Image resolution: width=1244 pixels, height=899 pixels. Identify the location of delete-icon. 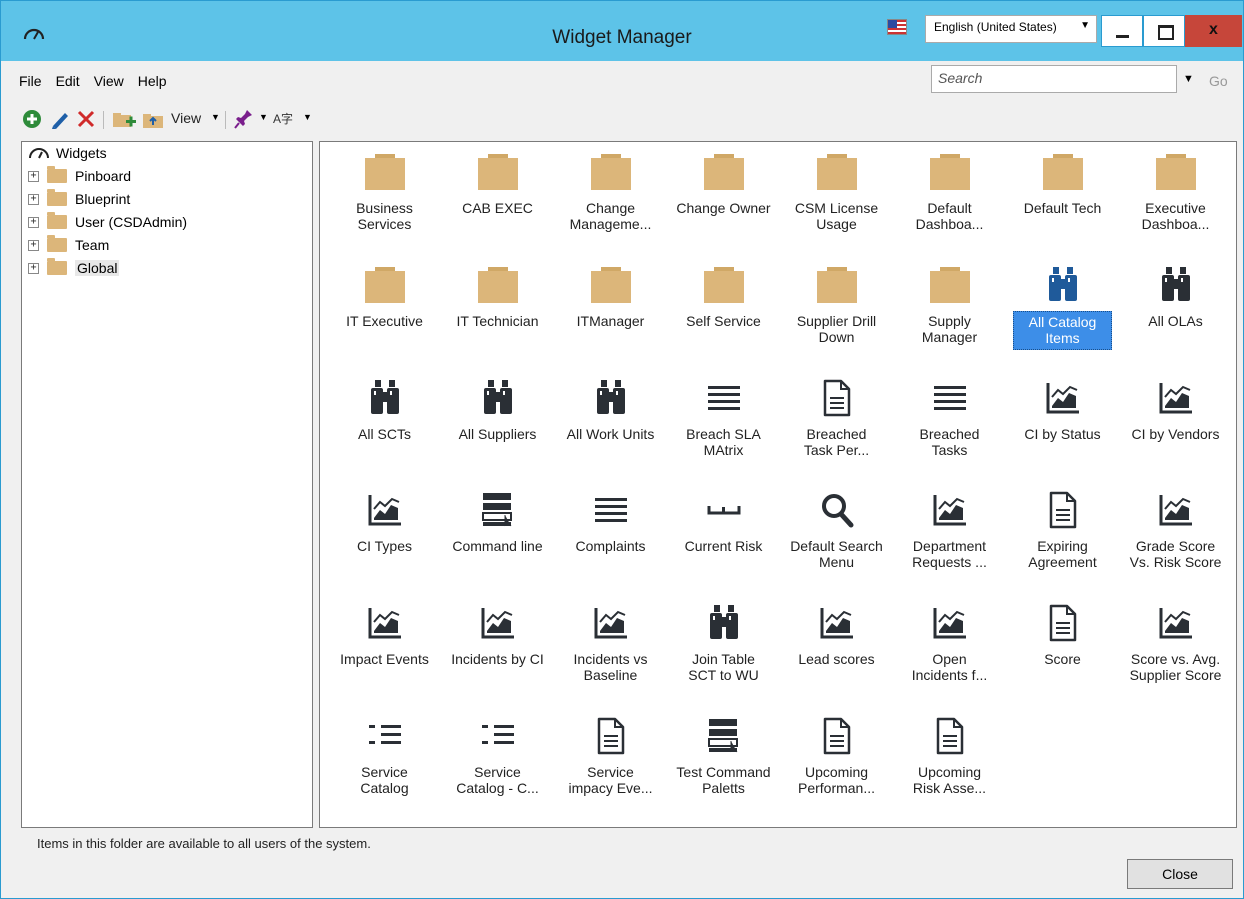
(86, 119).